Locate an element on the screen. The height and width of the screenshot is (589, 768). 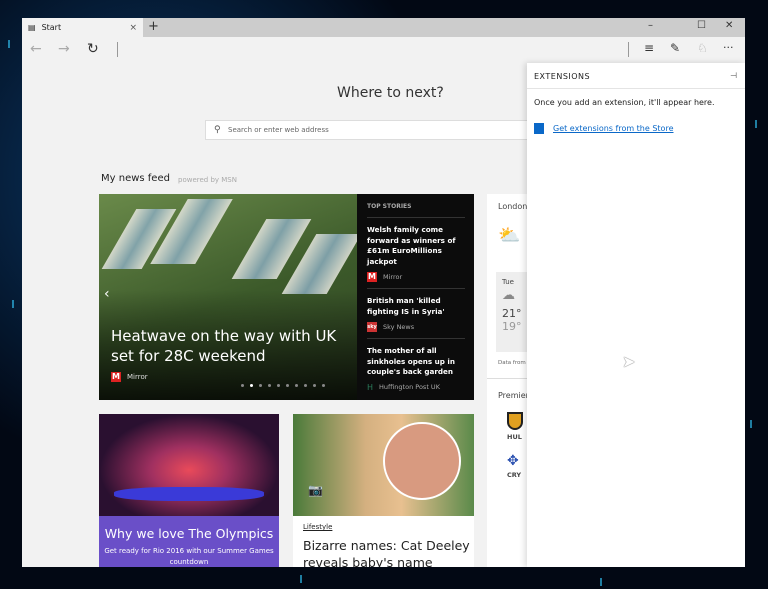
page-title: Where to next? is located at coordinates (390, 93).